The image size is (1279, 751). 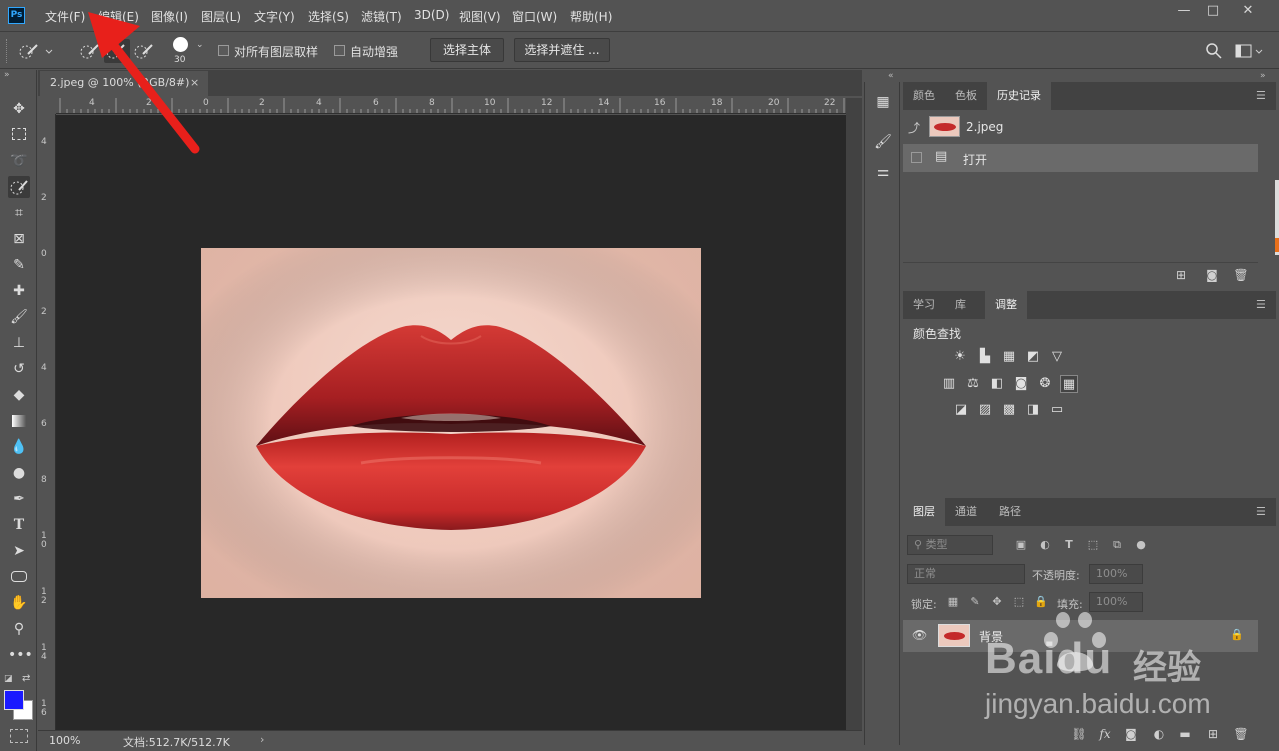 I want to click on tab-swatches: 色板, so click(x=966, y=96).